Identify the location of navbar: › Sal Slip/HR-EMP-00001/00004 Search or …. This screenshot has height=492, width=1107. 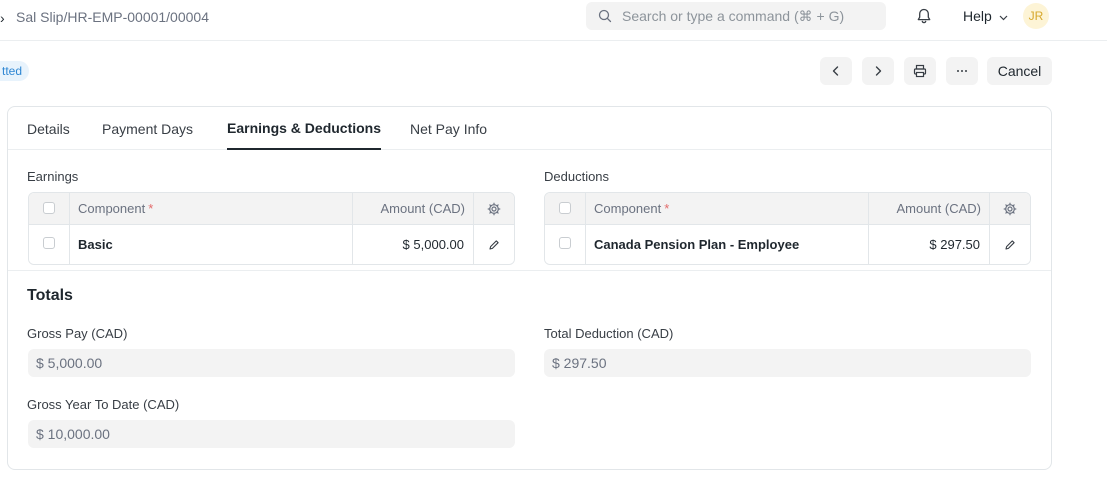
(553, 20).